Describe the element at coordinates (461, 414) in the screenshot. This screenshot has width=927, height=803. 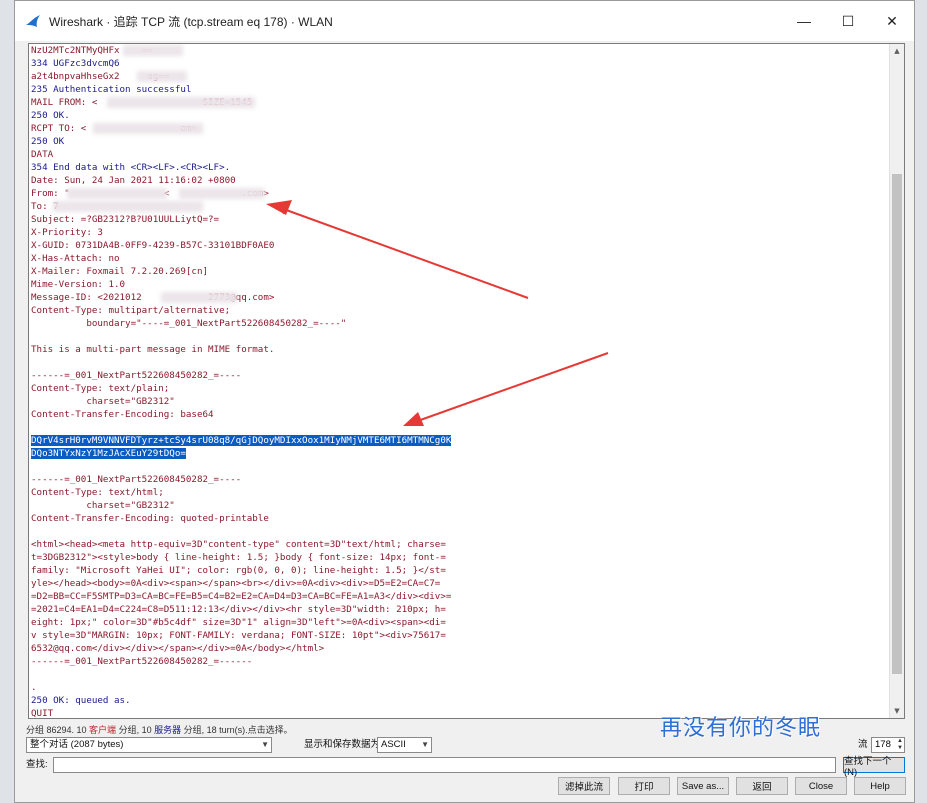
I see `stream-line: Content-Transfer-Encoding: base64` at that location.